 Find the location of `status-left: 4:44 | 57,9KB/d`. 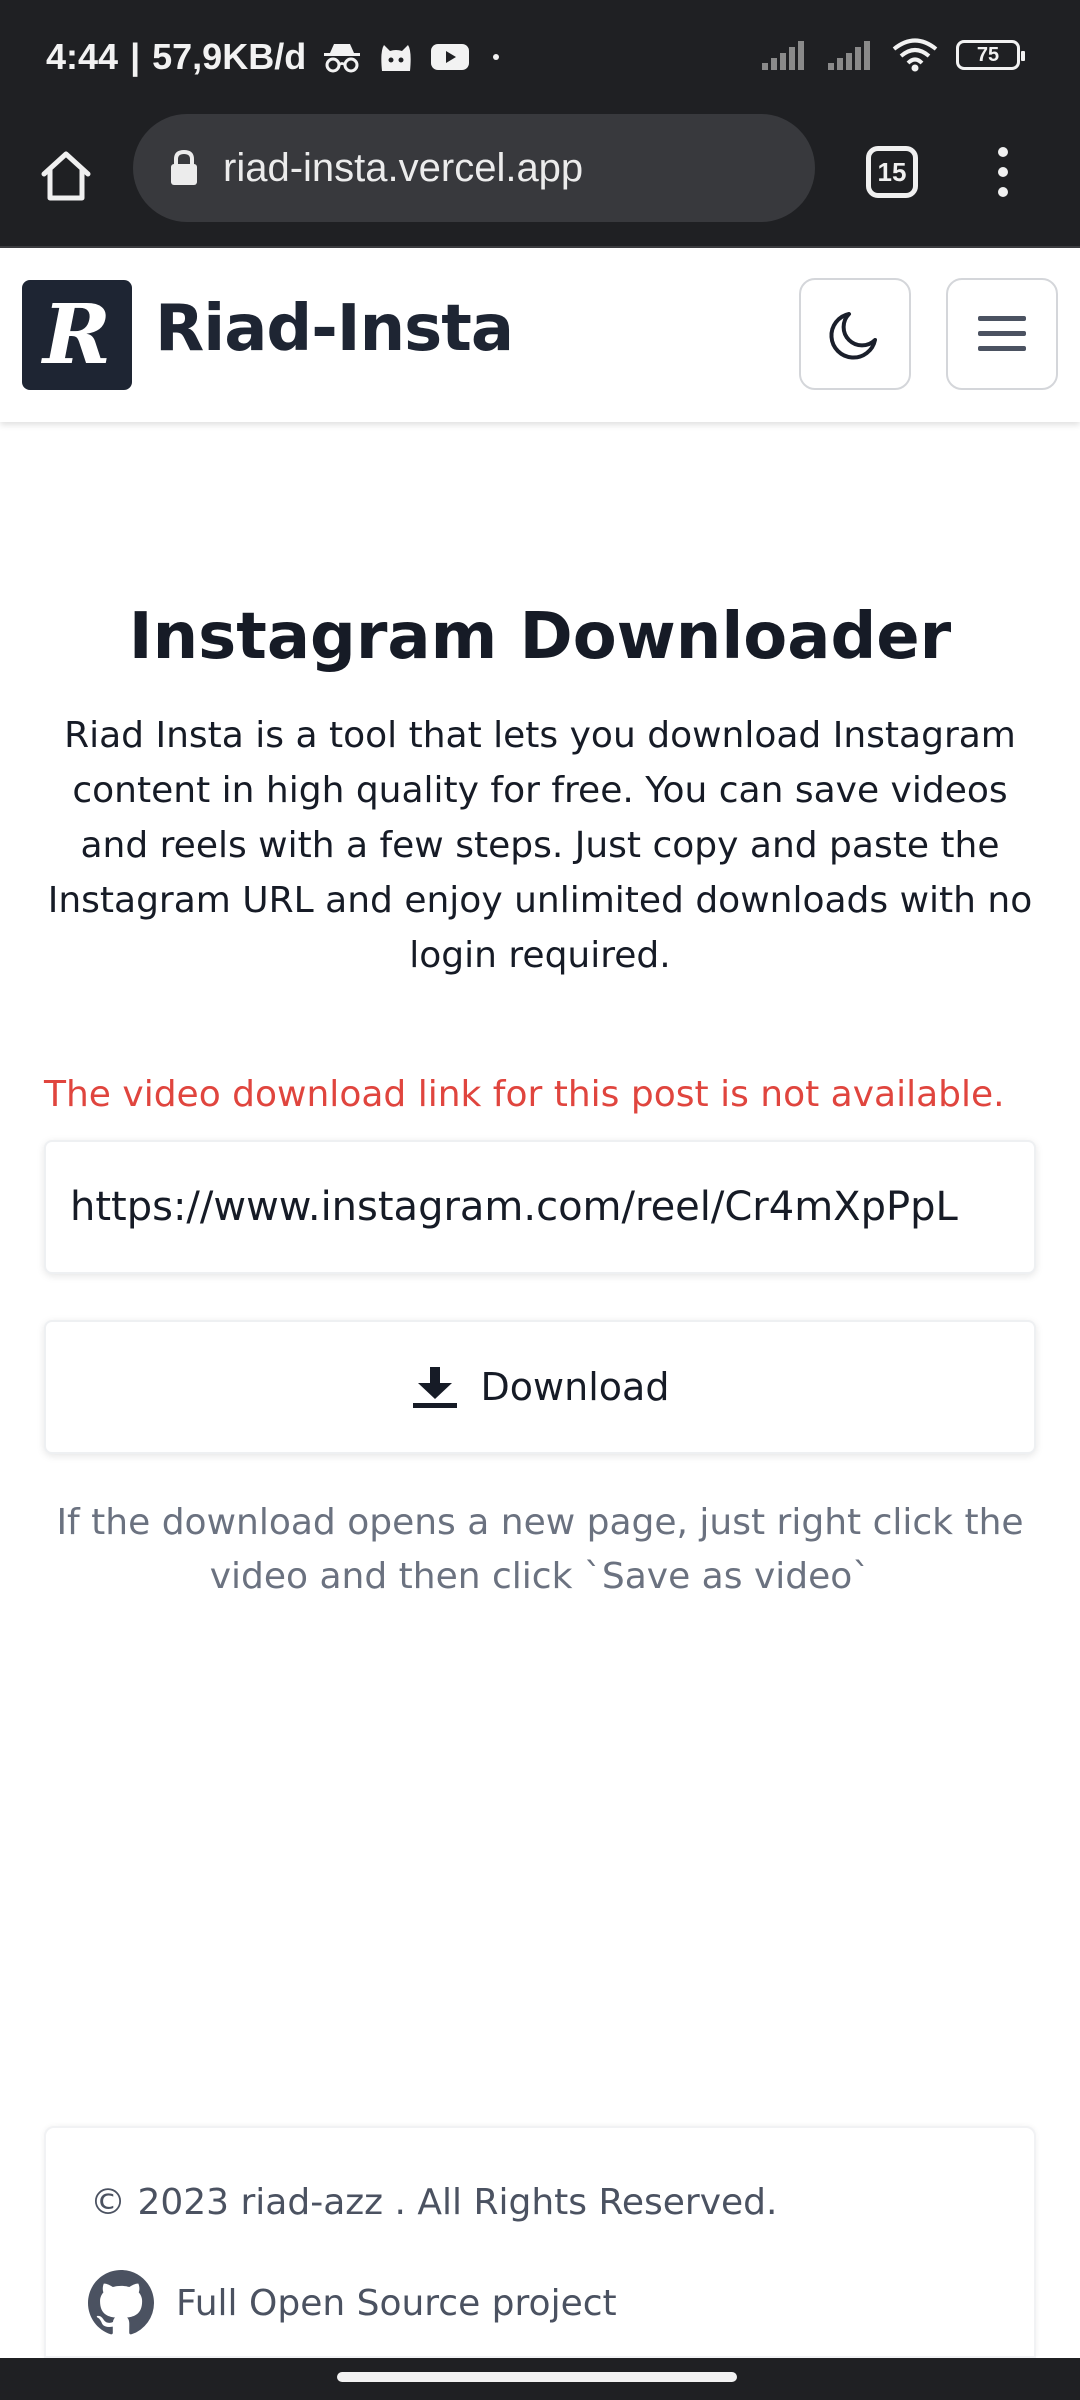

status-left: 4:44 | 57,9KB/d is located at coordinates (276, 57).